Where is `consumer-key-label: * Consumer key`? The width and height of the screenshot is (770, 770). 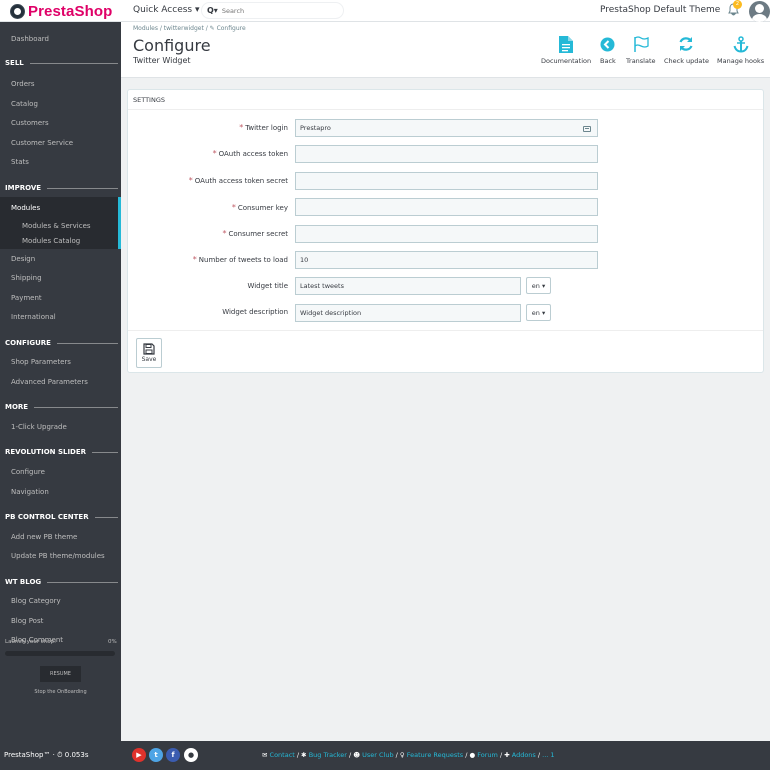
consumer-key-label: * Consumer key is located at coordinates (259, 207).